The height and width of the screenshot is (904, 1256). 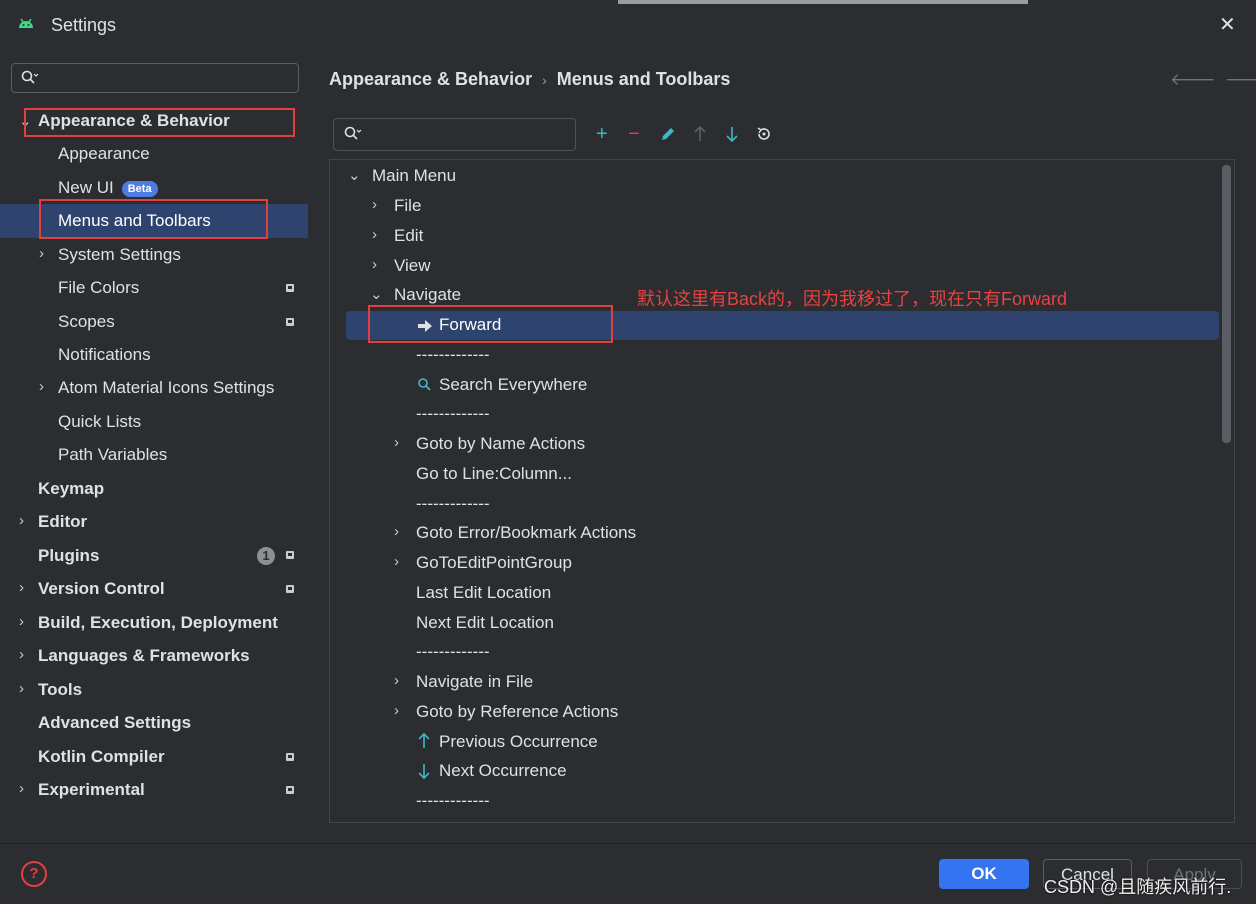 What do you see at coordinates (414, 176) in the screenshot?
I see `tree-node-main-menu: Main Menu` at bounding box center [414, 176].